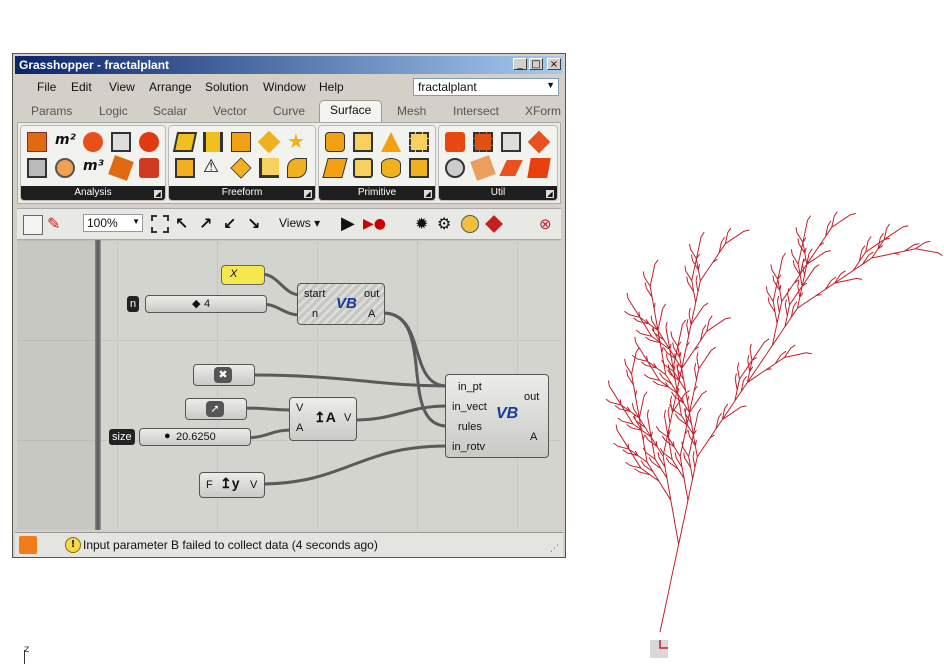 This screenshot has height=669, width=944. What do you see at coordinates (94, 65) in the screenshot?
I see `window-title: Grasshopper - fractalplant` at bounding box center [94, 65].